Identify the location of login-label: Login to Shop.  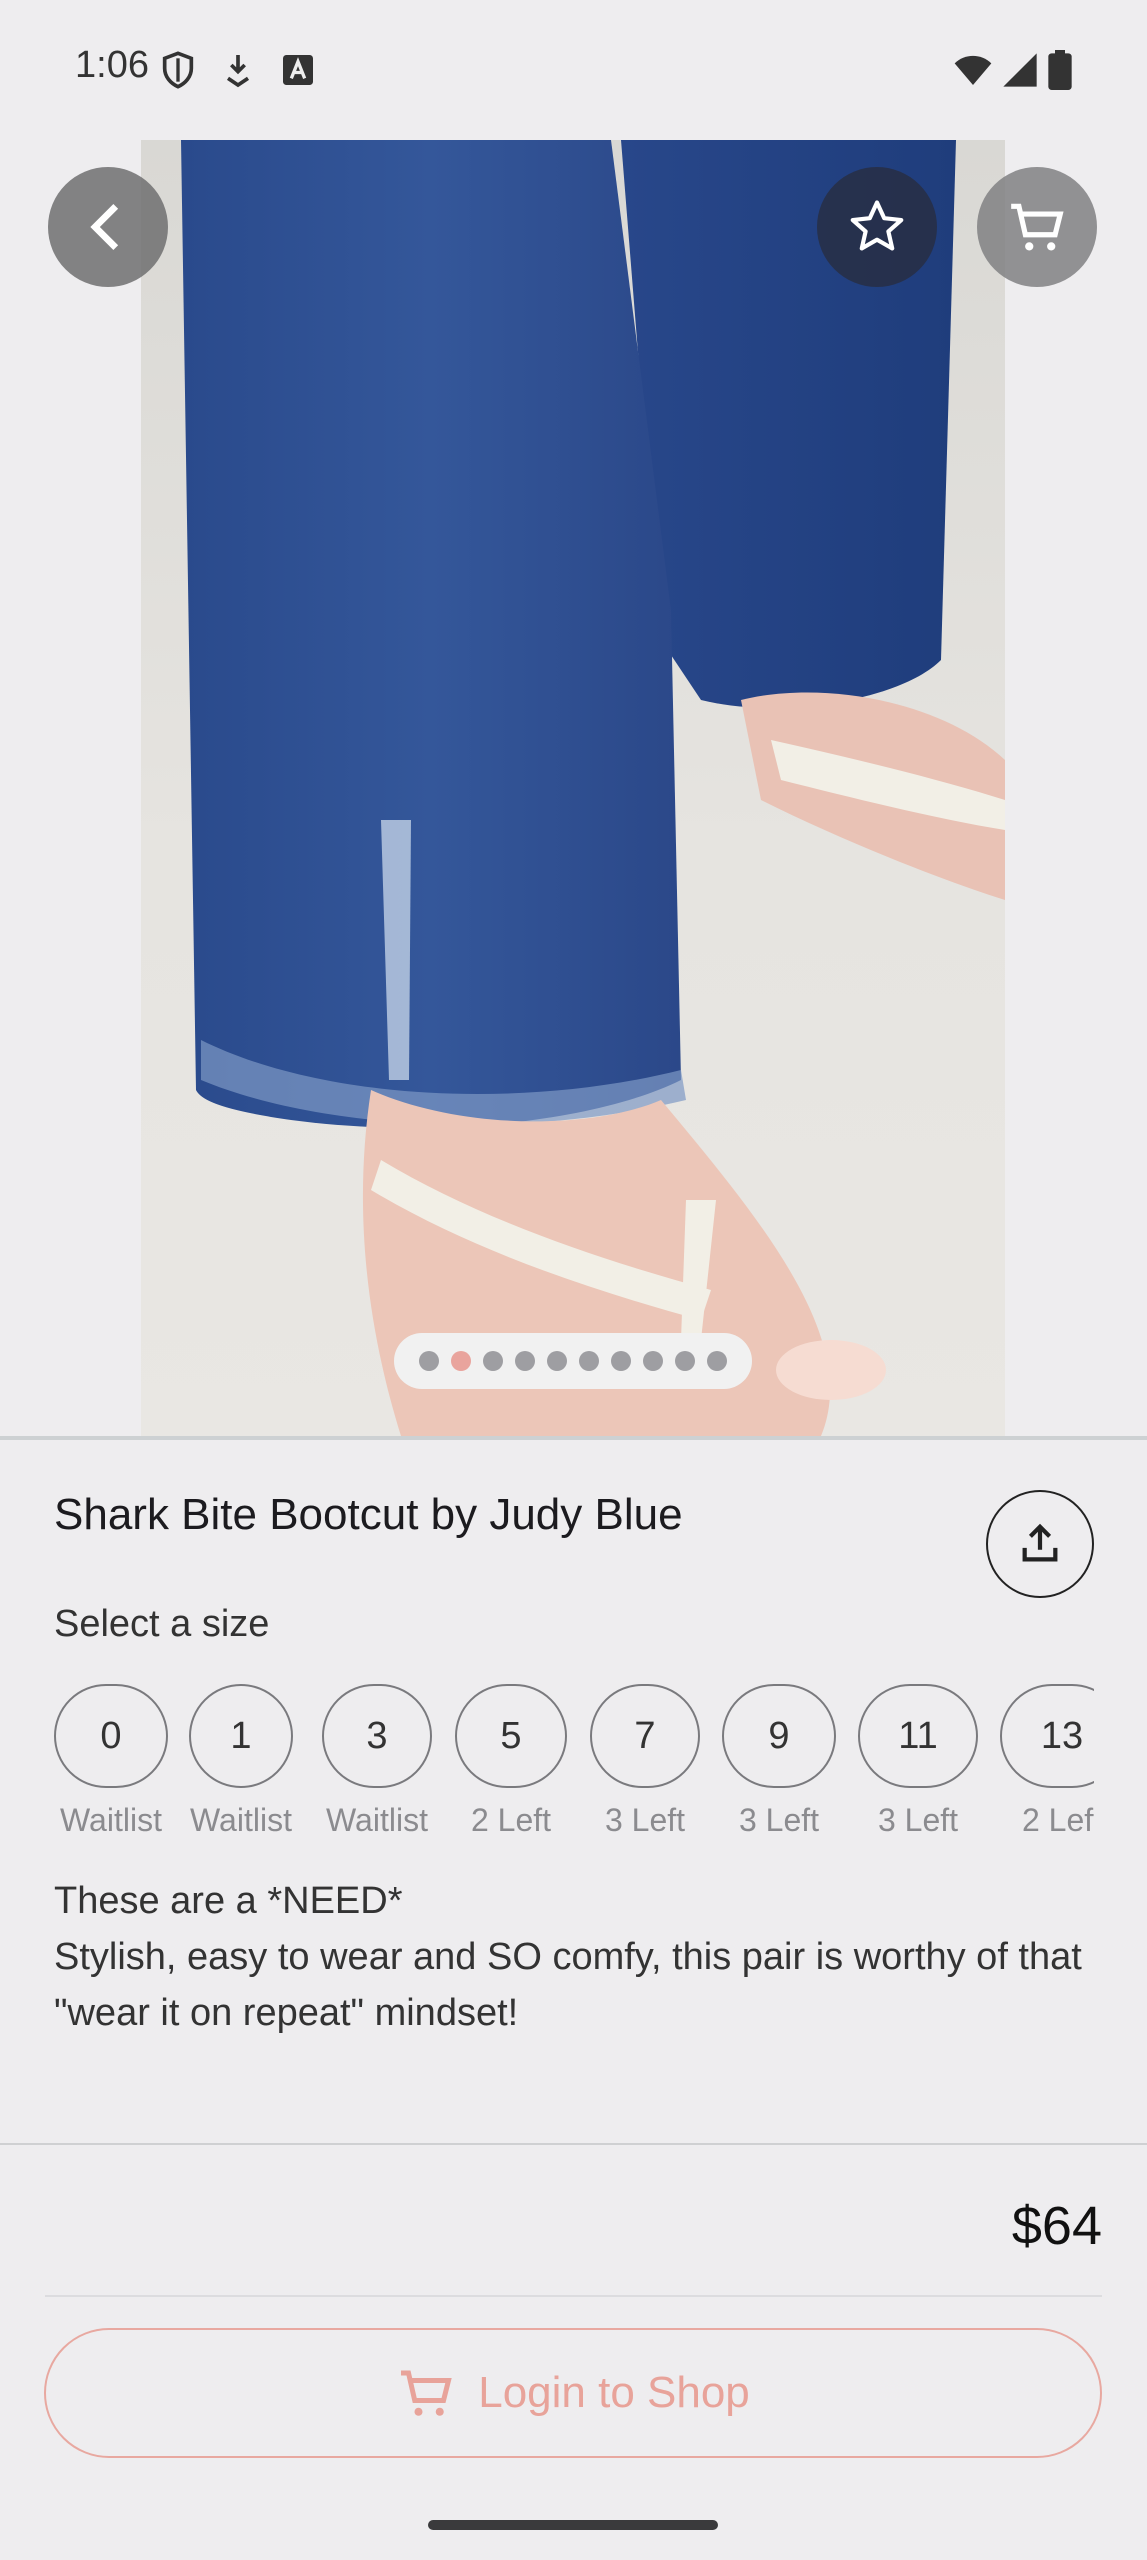
(614, 2392).